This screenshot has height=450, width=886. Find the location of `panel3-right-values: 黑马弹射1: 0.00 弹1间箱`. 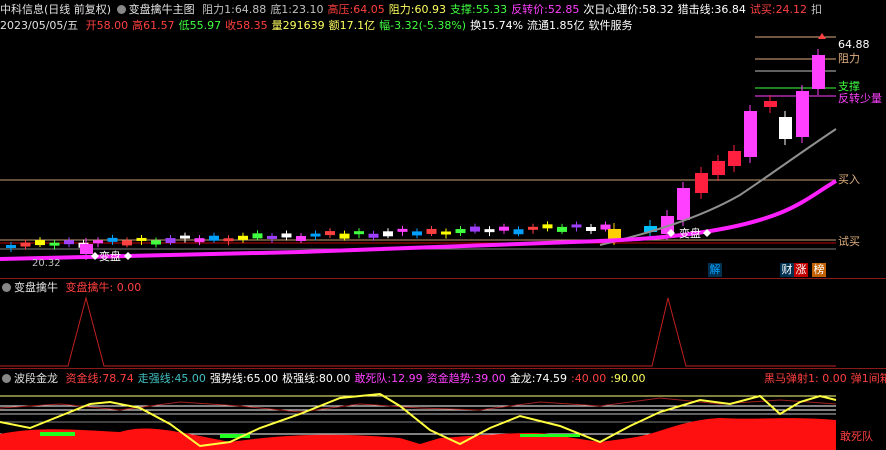

panel3-right-values: 黑马弹射1: 0.00 弹1间箱 is located at coordinates (823, 378).